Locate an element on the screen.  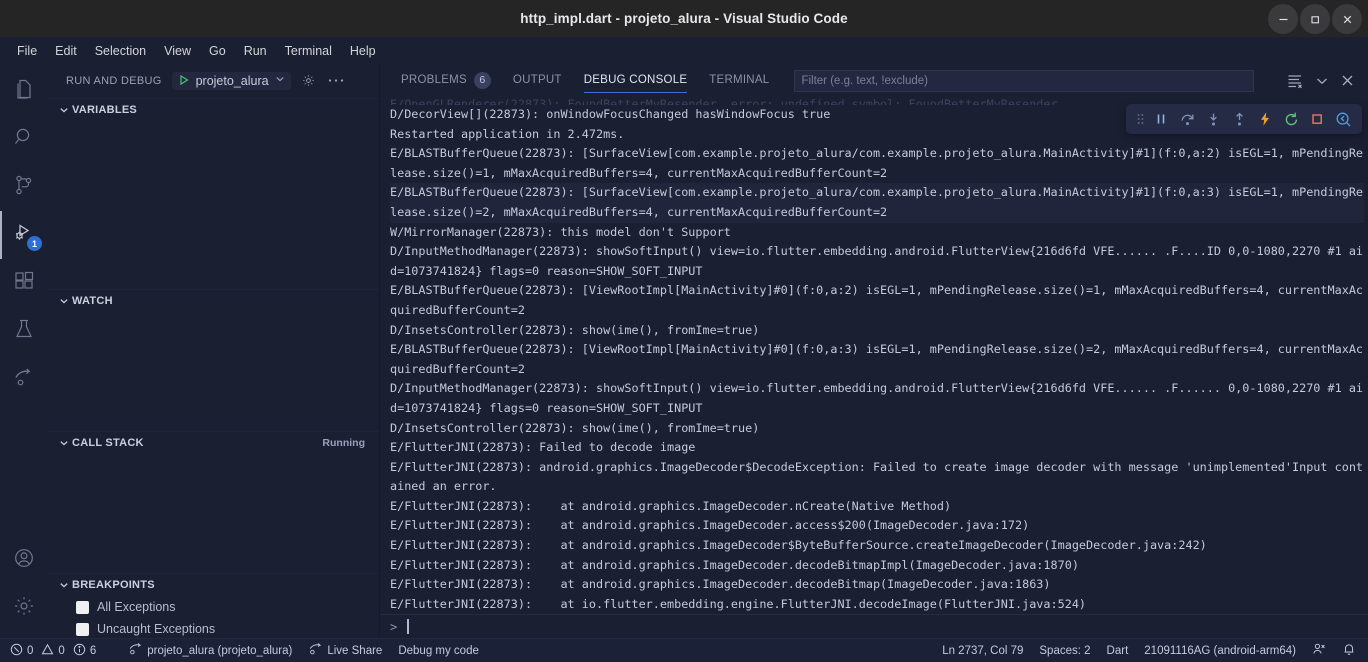
tab-output: OUTPUT is located at coordinates (537, 80).